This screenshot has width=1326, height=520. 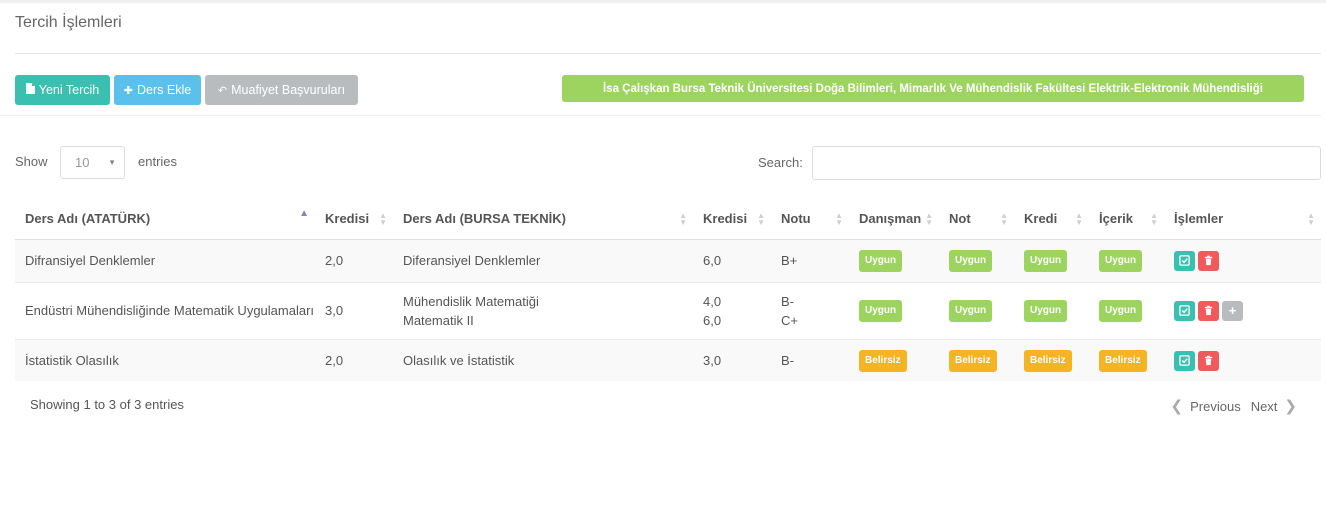 I want to click on cell-credit-dst: 4,0 6,0, so click(x=732, y=311).